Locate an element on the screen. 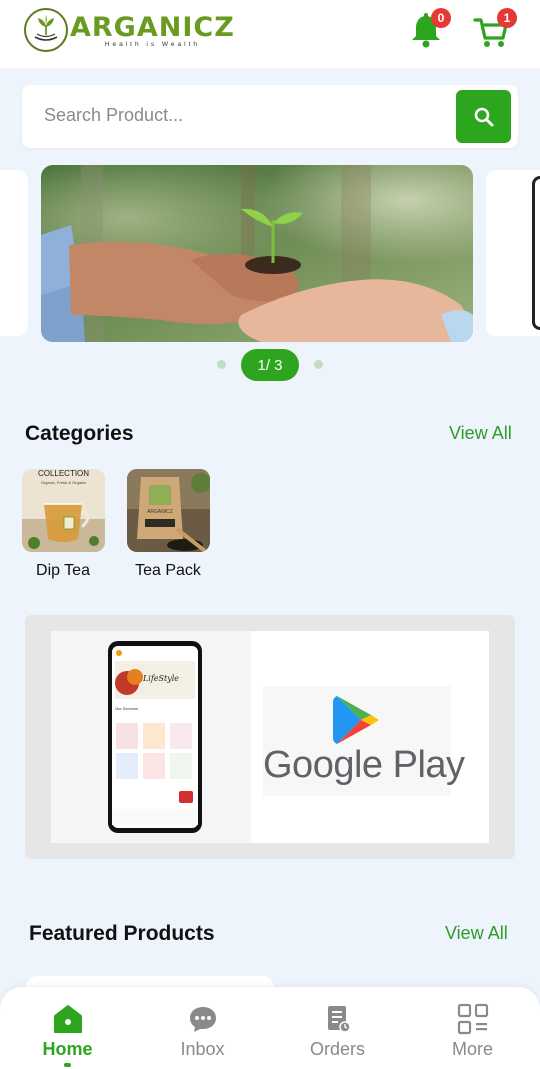 This screenshot has width=540, height=1069. hands-holding-seedling-image is located at coordinates (257, 253).